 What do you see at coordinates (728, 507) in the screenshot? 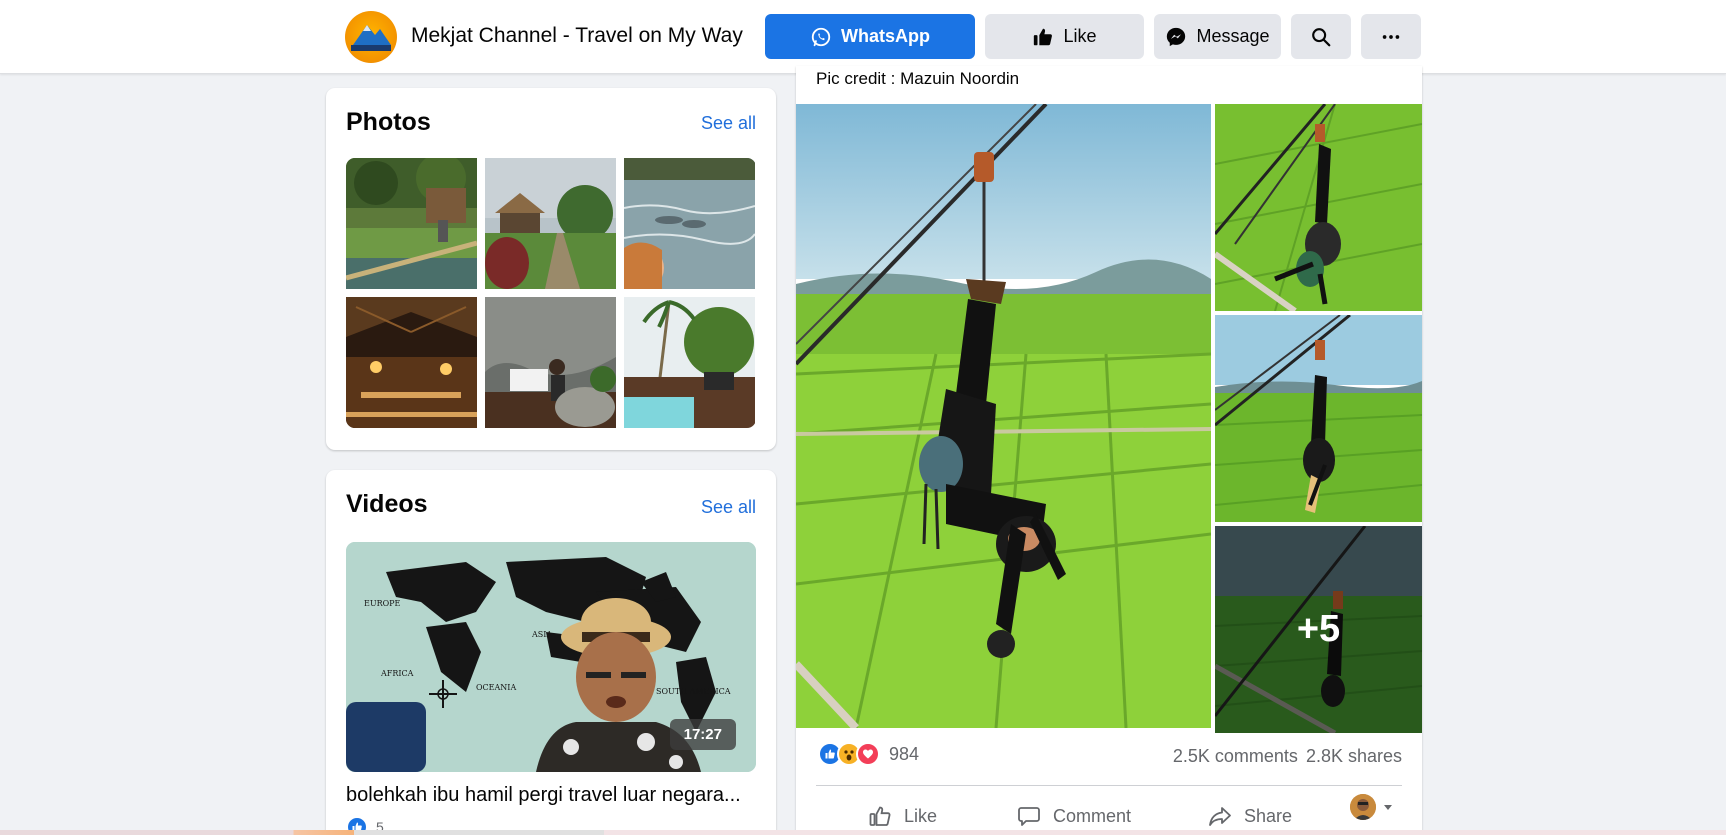
I see `videos-see-all-link: See all` at bounding box center [728, 507].